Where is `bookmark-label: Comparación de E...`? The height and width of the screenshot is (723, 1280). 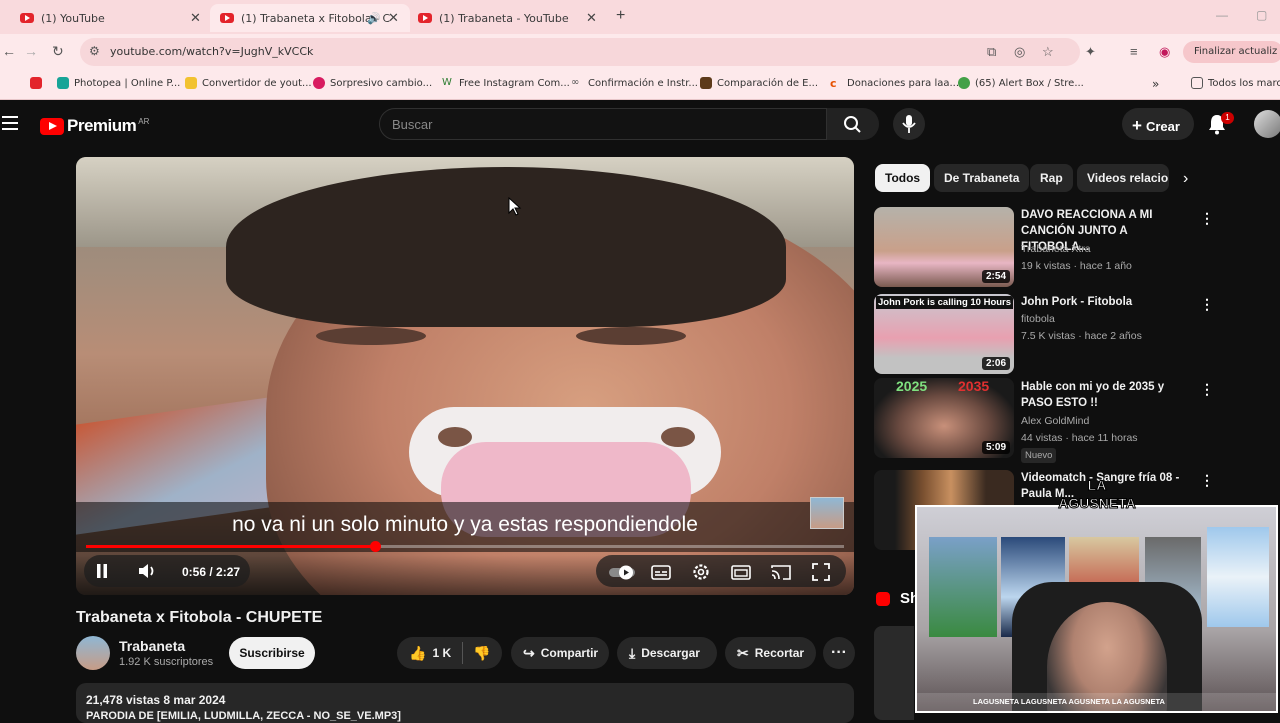 bookmark-label: Comparación de E... is located at coordinates (768, 83).